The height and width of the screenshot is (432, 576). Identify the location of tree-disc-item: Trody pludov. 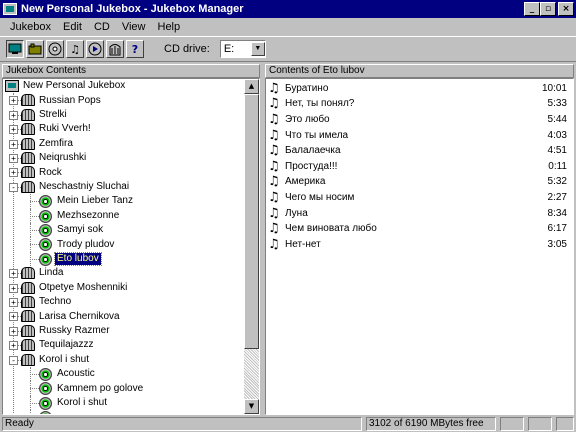
(124, 244).